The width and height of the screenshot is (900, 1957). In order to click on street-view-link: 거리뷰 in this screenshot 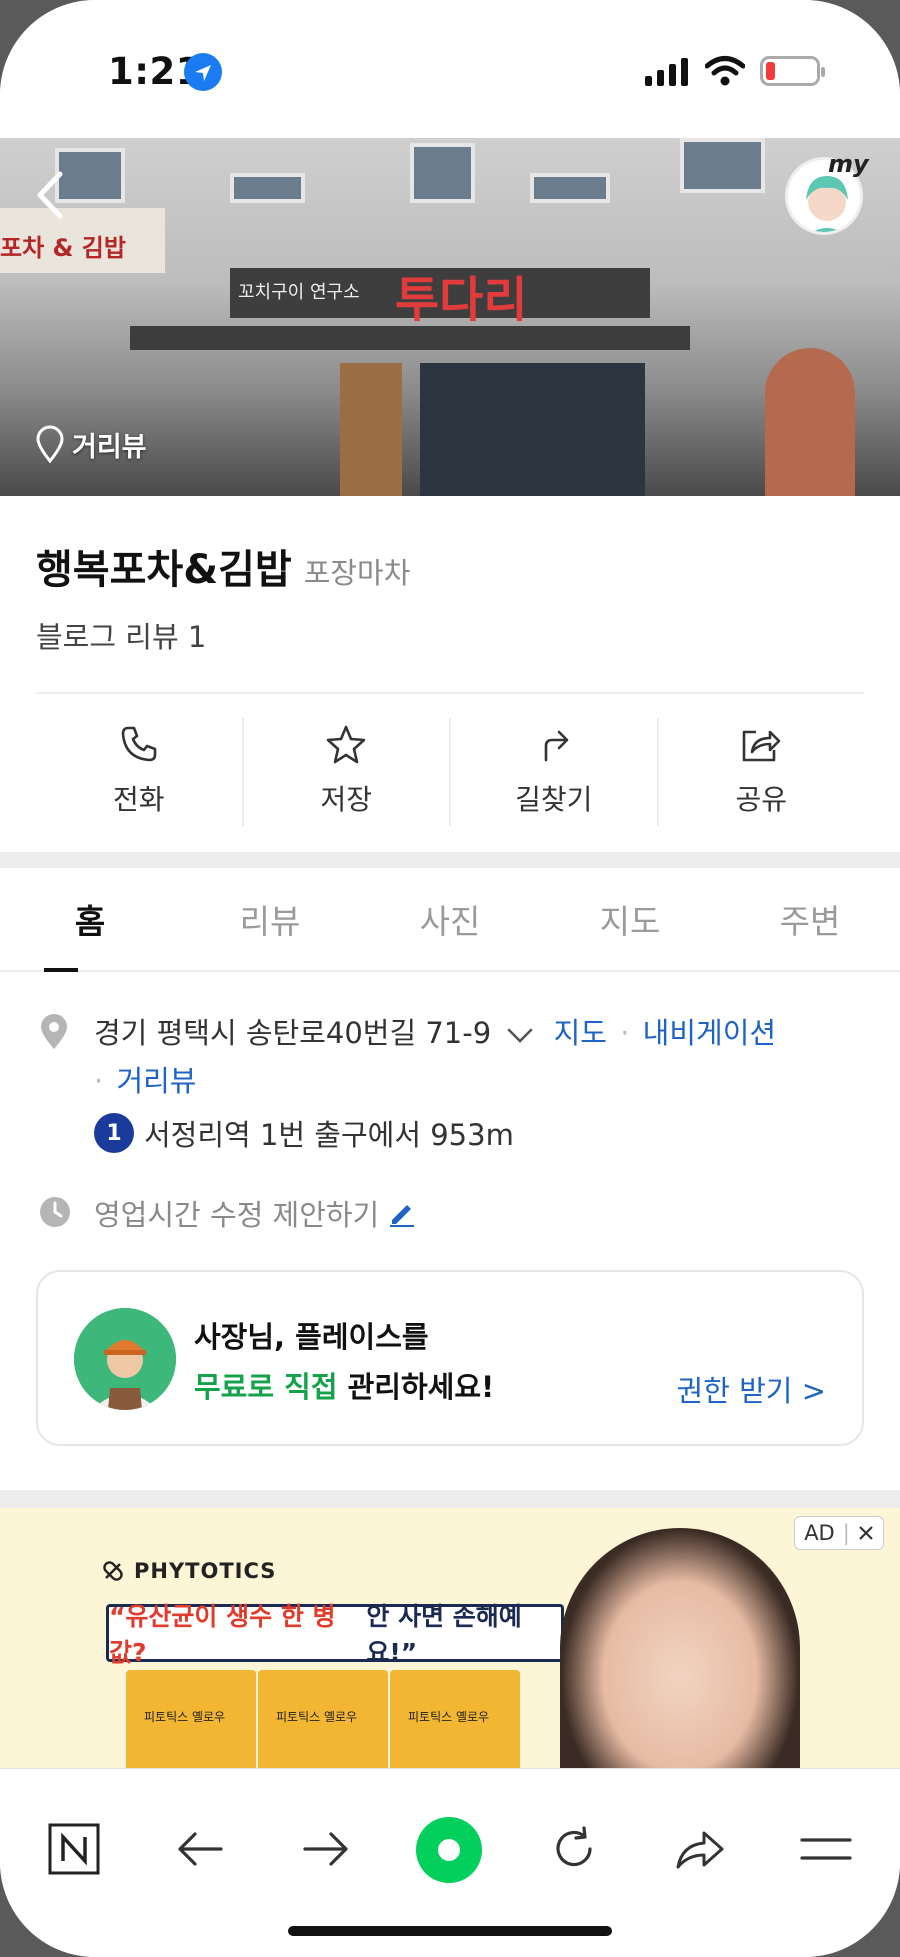, I will do `click(156, 1081)`.